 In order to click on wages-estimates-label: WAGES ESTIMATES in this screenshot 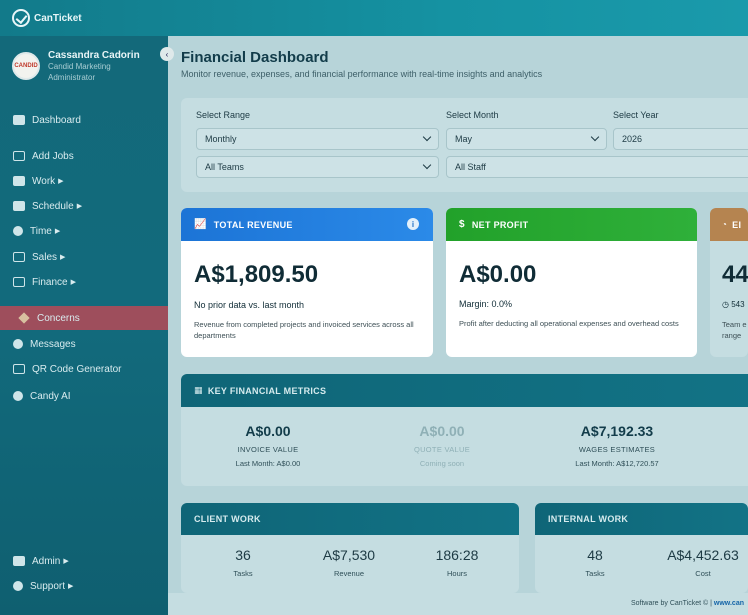, I will do `click(617, 449)`.